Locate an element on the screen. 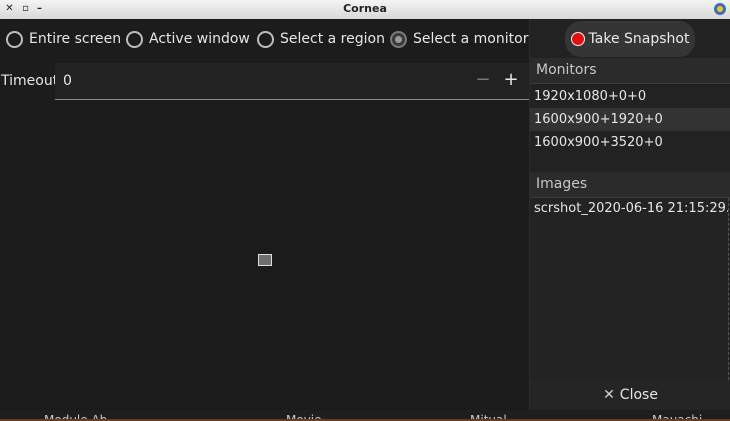 The width and height of the screenshot is (730, 421). radio-label: Select a region is located at coordinates (332, 39).